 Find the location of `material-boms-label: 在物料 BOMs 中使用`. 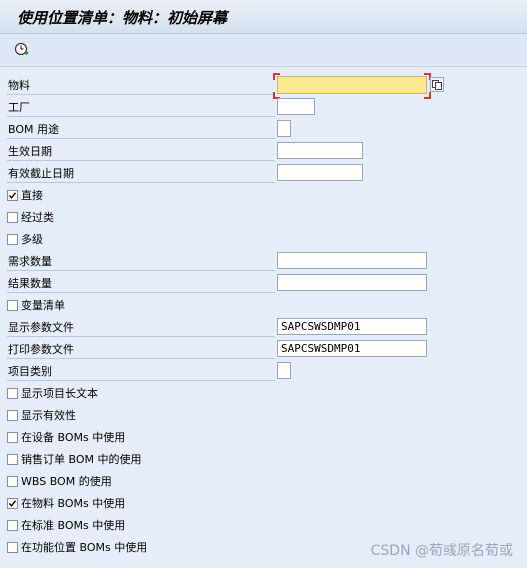

material-boms-label: 在物料 BOMs 中使用 is located at coordinates (73, 503).